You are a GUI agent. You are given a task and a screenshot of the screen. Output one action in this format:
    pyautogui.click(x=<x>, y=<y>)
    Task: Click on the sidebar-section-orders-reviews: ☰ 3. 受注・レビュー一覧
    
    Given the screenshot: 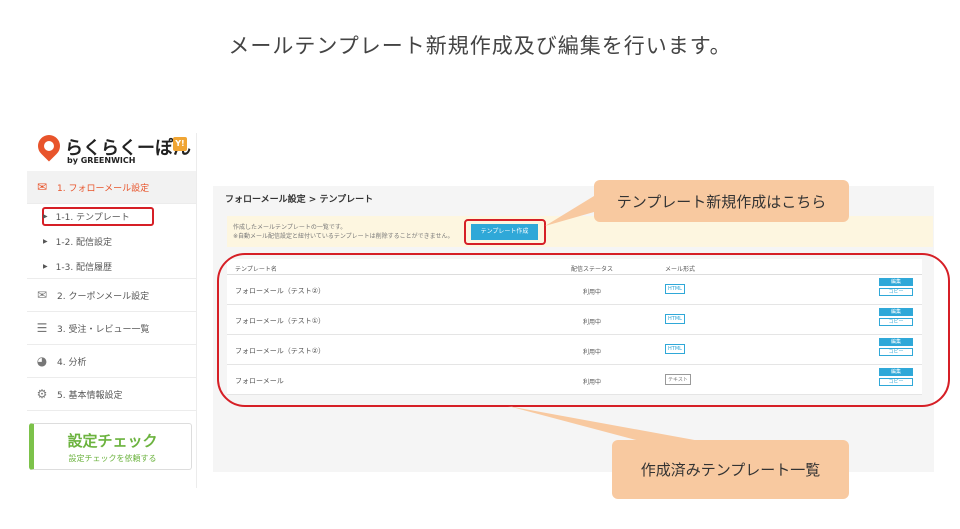 What is the action you would take?
    pyautogui.click(x=111, y=328)
    